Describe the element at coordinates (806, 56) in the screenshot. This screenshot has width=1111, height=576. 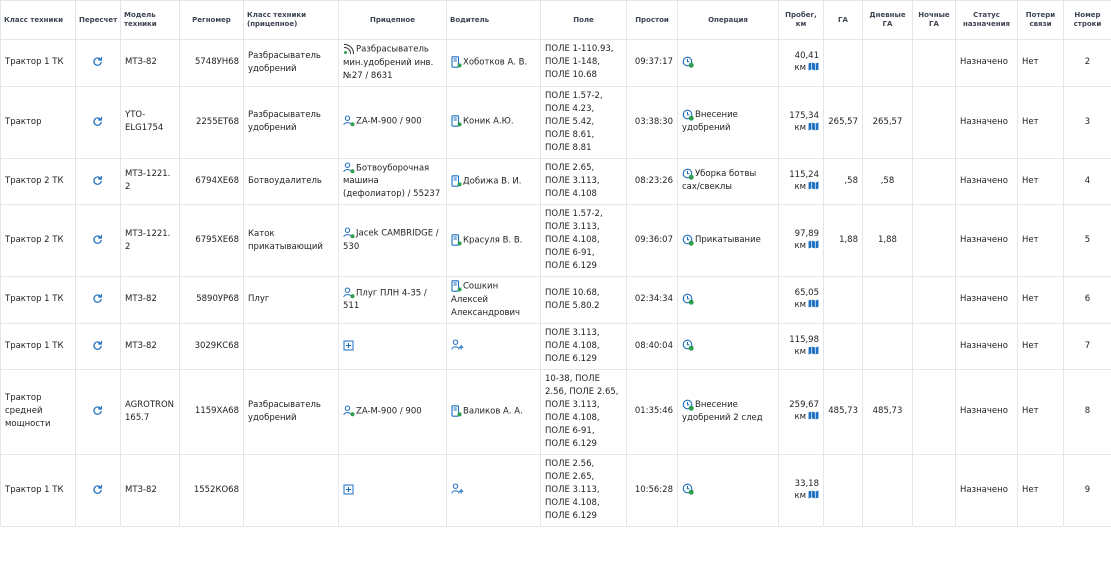
I see `mileage-value: 40,41` at that location.